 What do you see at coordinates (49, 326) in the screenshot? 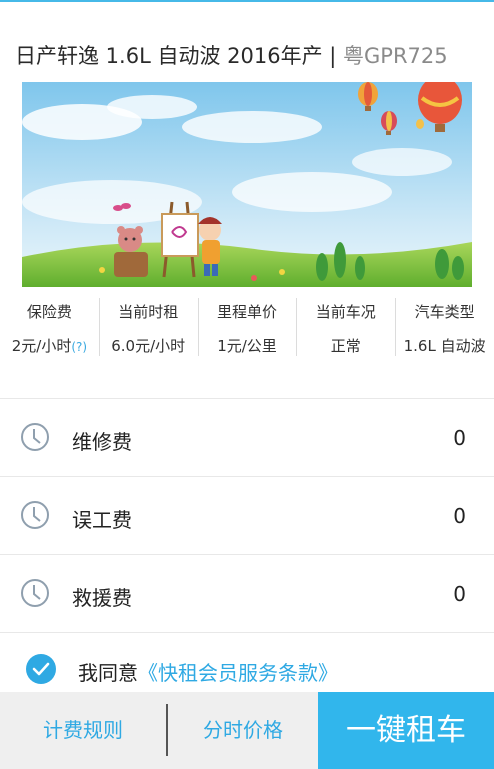
I see `spec-insurance: 保险费 2元/小时(?)` at bounding box center [49, 326].